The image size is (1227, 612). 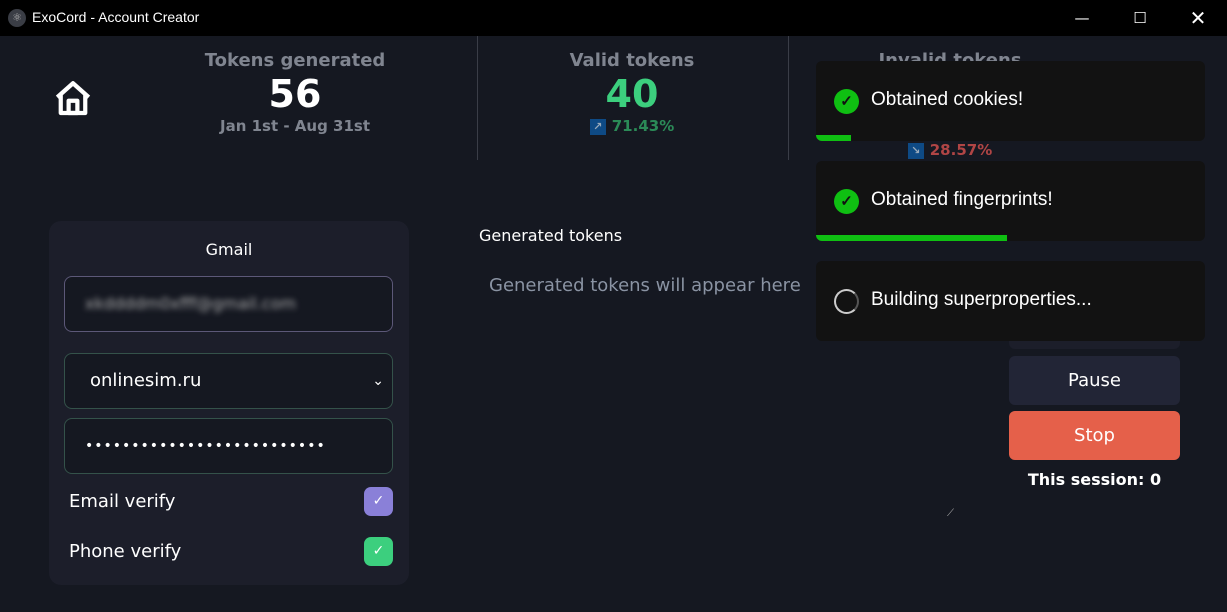 I want to click on stat-subtitle: Jan 1st - Aug 31st, so click(x=295, y=126).